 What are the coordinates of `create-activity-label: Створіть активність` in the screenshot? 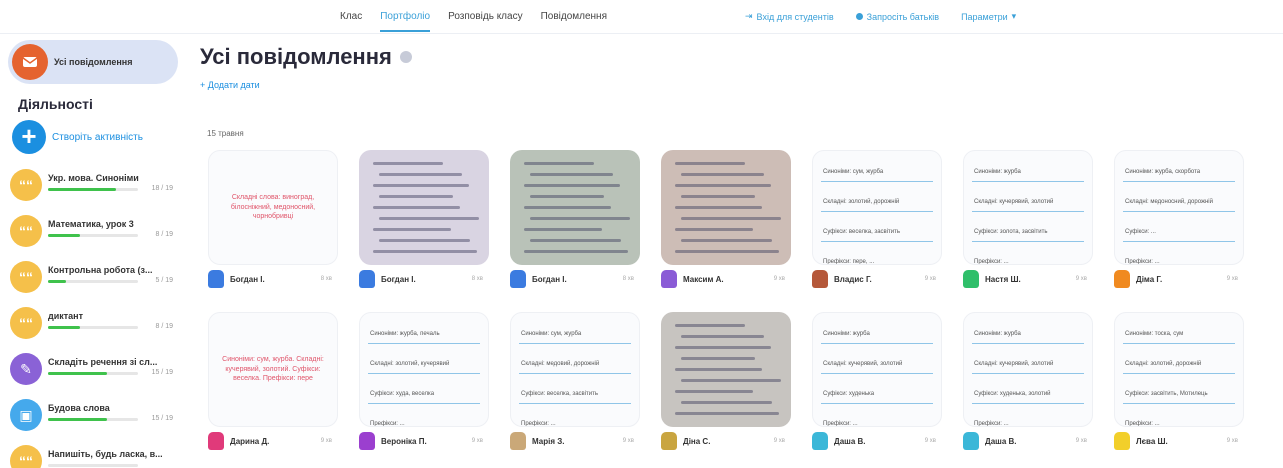 It's located at (97, 137).